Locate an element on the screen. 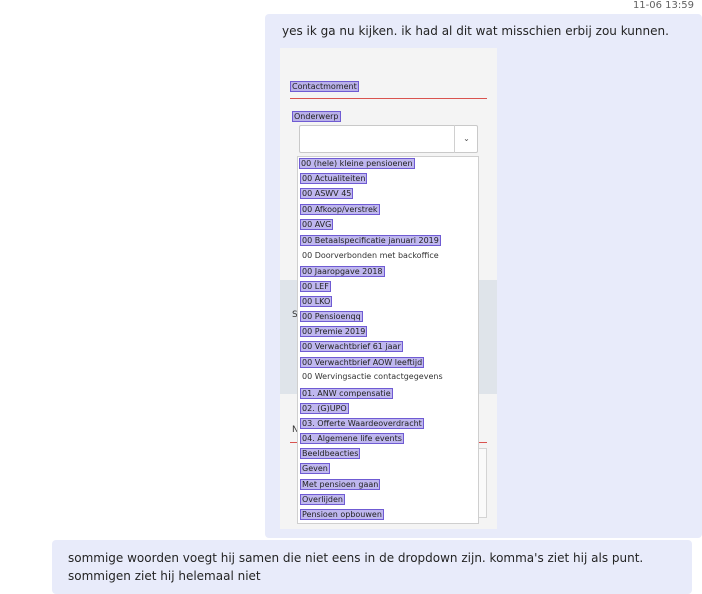 Image resolution: width=702 pixels, height=594 pixels. subject-select is located at coordinates (388, 139).